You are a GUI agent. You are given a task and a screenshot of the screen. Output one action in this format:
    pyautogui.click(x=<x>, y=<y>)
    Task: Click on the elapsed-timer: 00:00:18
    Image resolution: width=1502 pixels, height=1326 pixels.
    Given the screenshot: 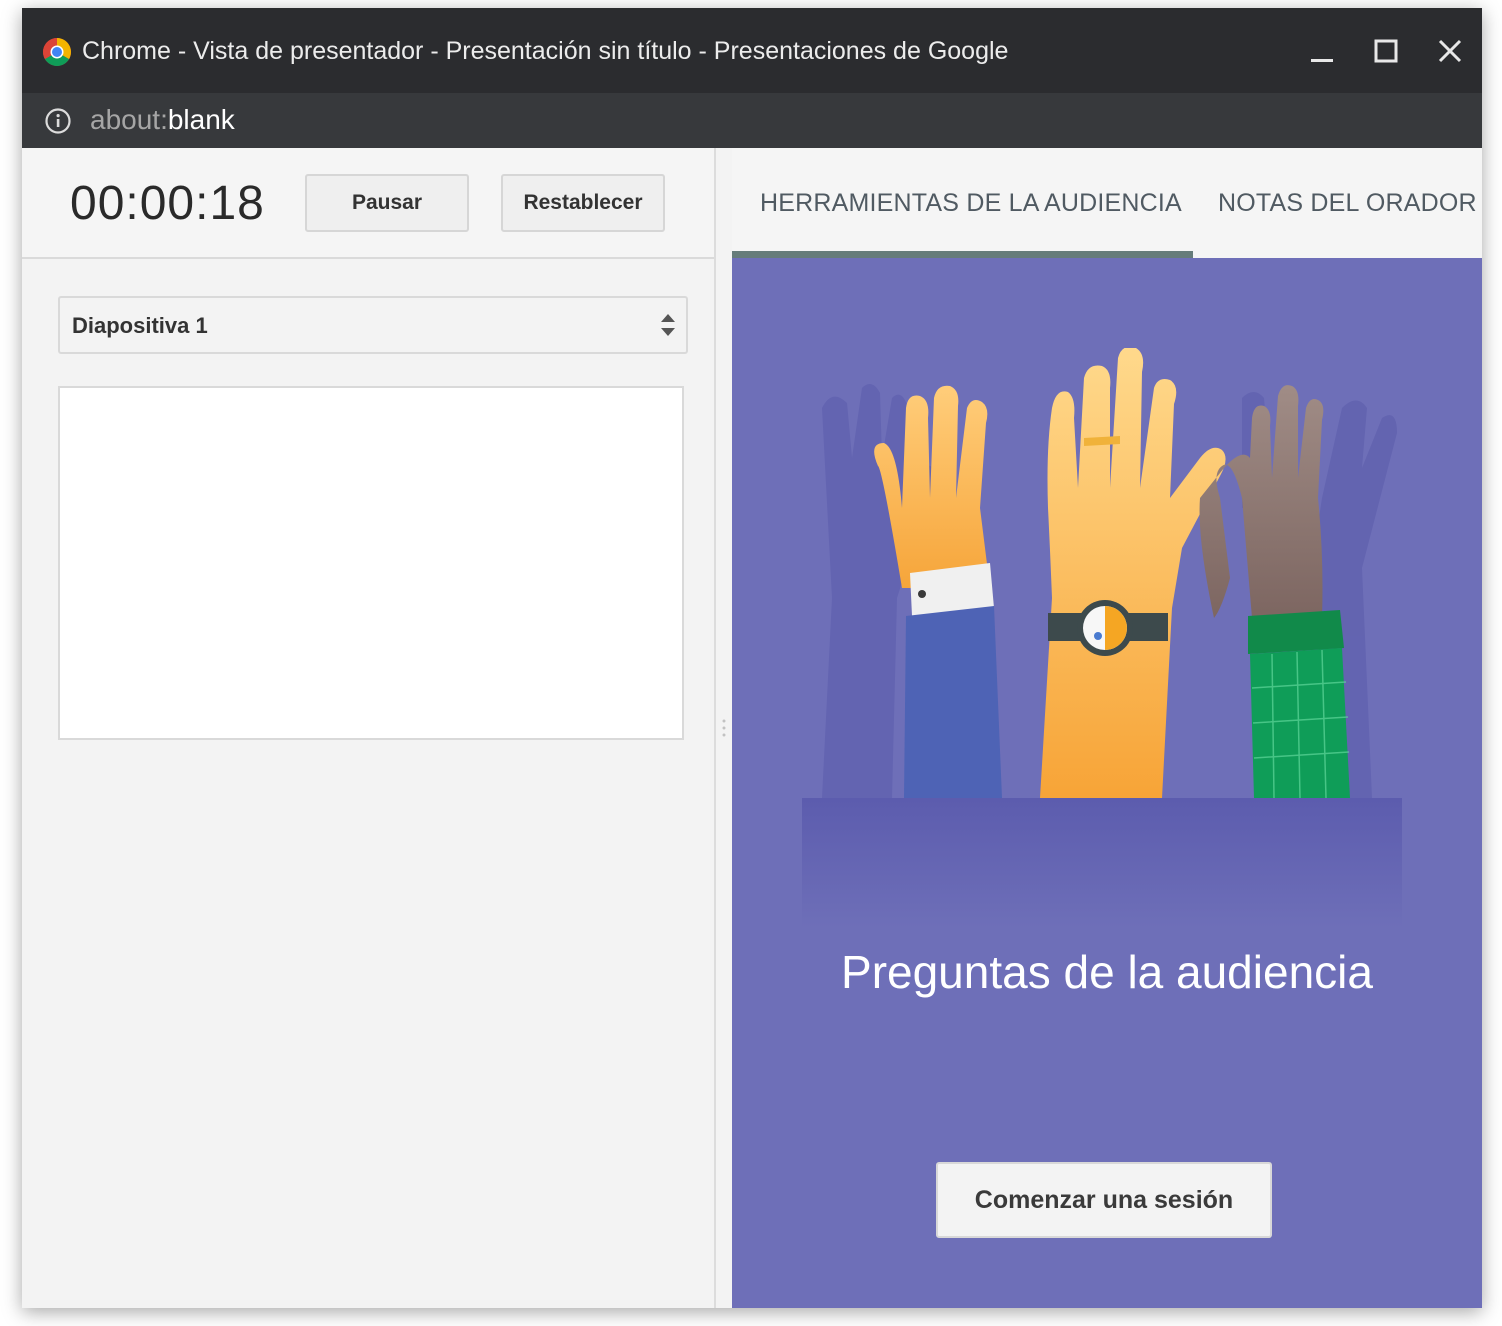 What is the action you would take?
    pyautogui.click(x=167, y=203)
    